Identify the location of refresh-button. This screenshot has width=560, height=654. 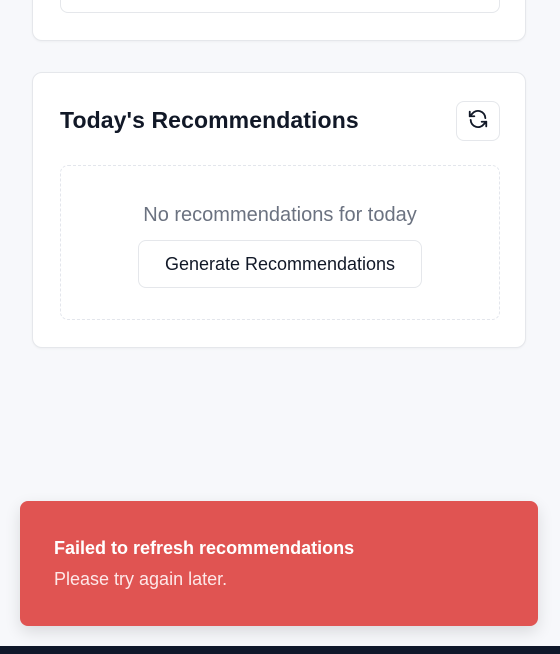
(478, 121).